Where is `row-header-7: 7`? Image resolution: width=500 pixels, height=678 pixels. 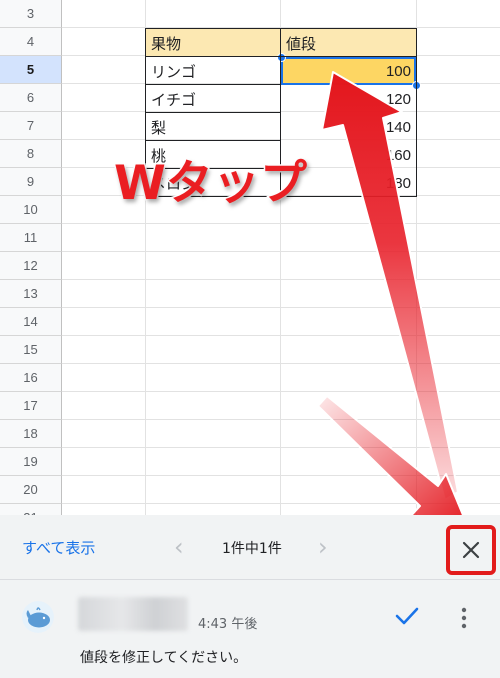 row-header-7: 7 is located at coordinates (31, 126).